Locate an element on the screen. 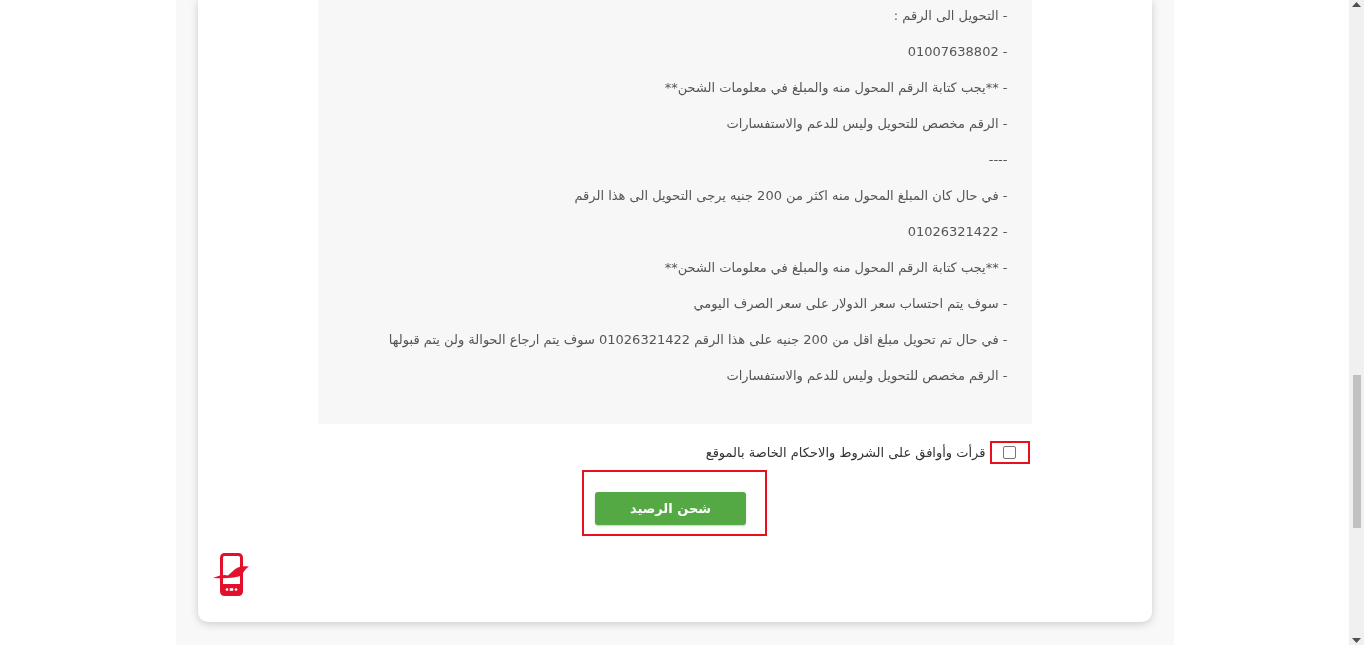  checkbox is located at coordinates (1009, 452).